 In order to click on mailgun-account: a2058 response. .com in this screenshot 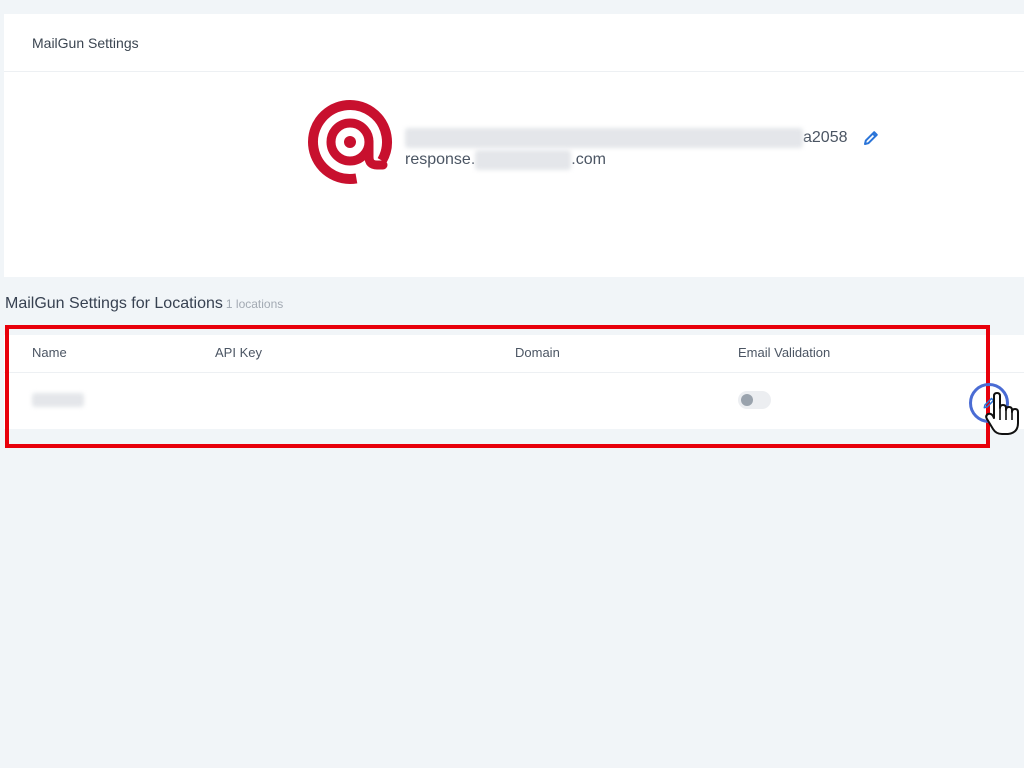, I will do `click(593, 142)`.